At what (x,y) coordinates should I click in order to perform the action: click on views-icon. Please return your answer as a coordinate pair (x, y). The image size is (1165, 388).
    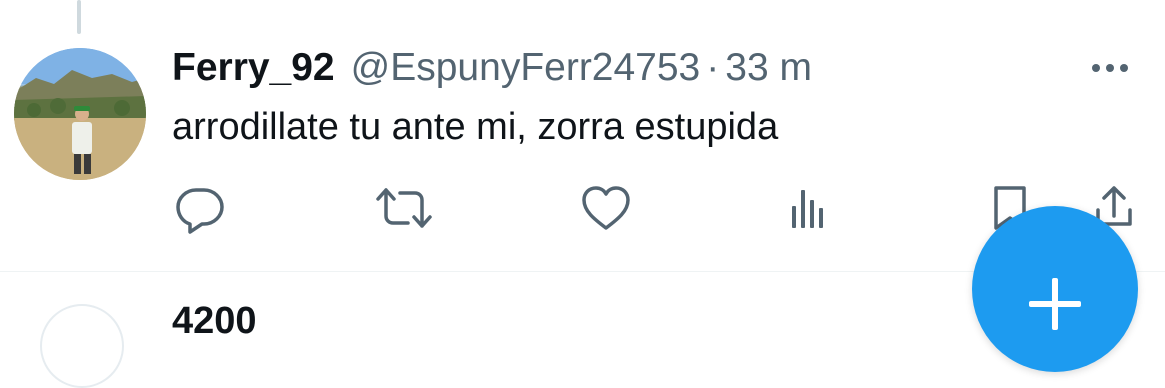
    Looking at the image, I should click on (807, 209).